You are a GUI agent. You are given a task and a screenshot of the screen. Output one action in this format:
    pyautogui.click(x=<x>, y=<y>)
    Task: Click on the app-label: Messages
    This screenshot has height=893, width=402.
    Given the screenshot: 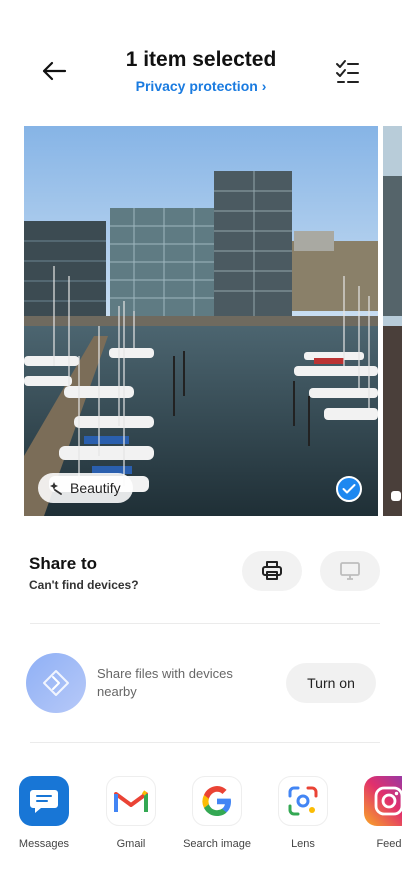 What is the action you would take?
    pyautogui.click(x=44, y=844)
    